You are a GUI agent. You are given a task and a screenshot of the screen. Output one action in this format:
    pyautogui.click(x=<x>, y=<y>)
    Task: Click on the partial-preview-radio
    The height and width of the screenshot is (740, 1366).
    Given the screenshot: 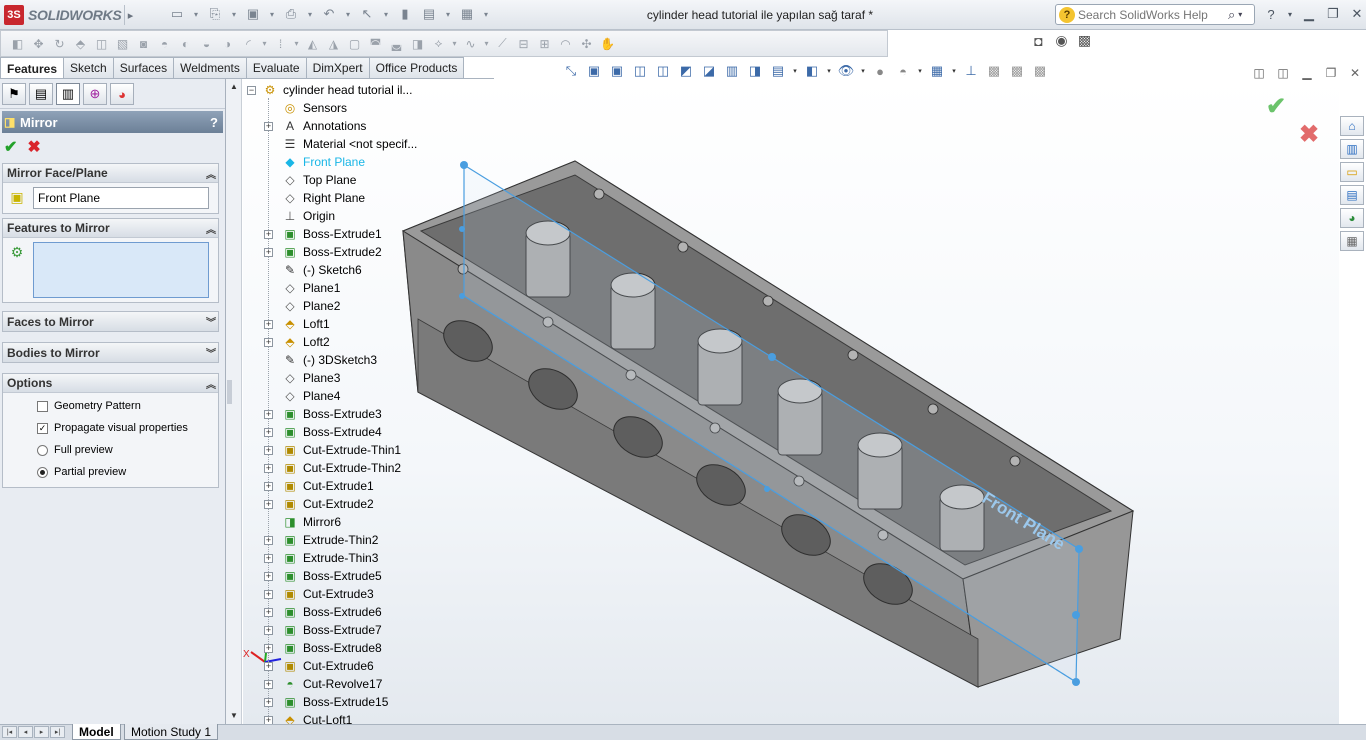 What is the action you would take?
    pyautogui.click(x=42, y=472)
    